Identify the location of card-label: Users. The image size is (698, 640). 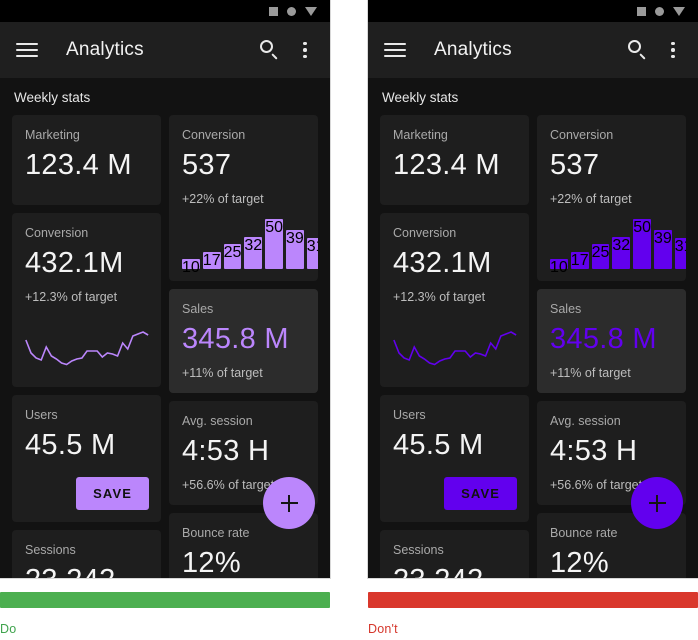
(41, 415).